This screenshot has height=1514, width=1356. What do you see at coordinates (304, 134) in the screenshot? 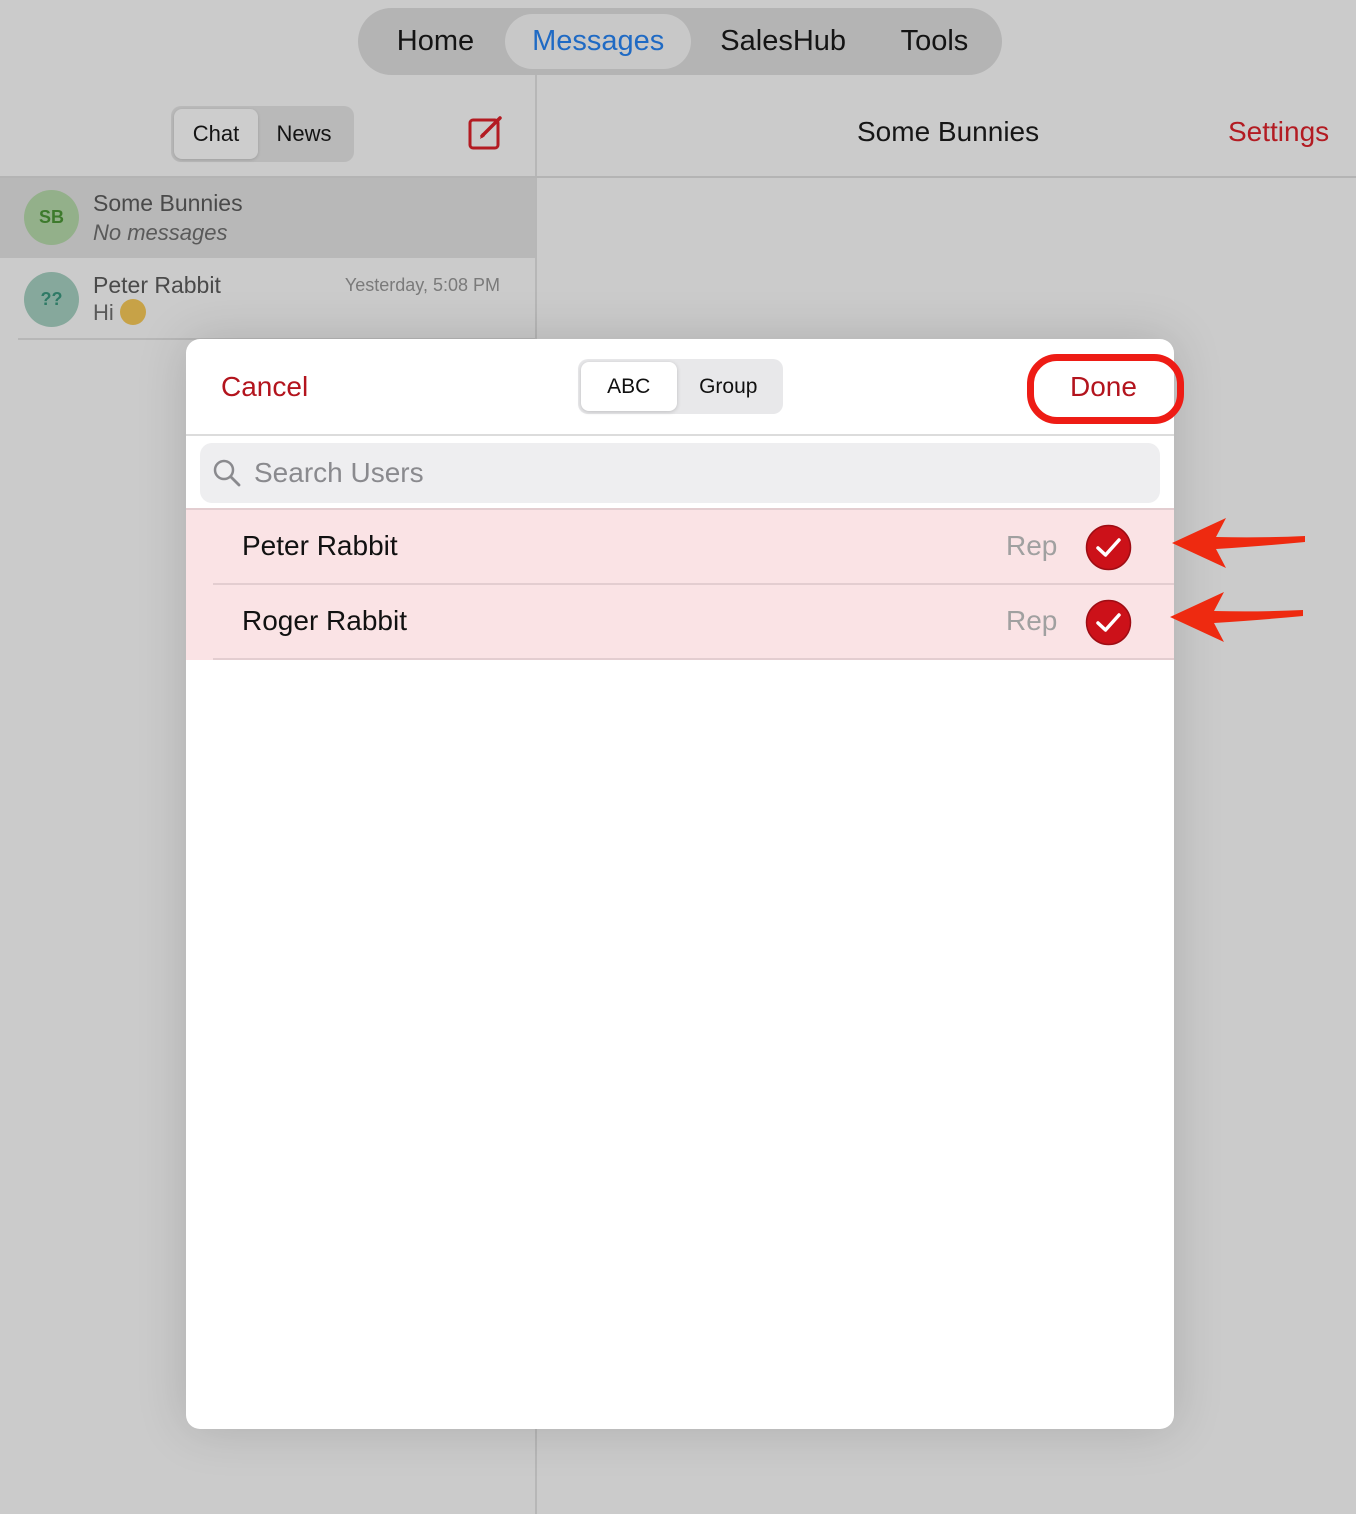
I see `segment-news: News` at bounding box center [304, 134].